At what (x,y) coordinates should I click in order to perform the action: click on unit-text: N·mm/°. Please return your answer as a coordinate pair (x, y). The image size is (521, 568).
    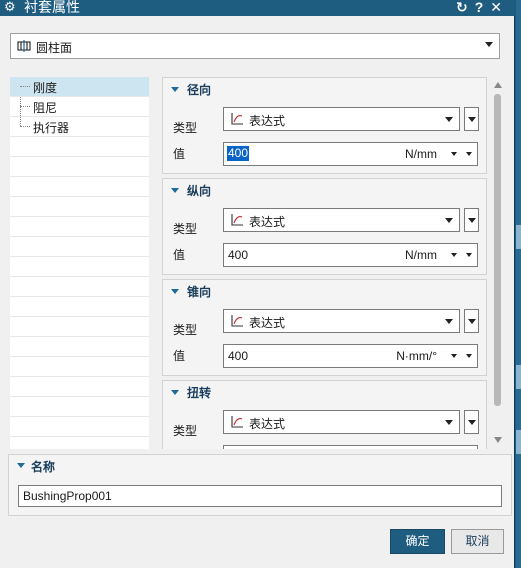
    Looking at the image, I should click on (416, 356).